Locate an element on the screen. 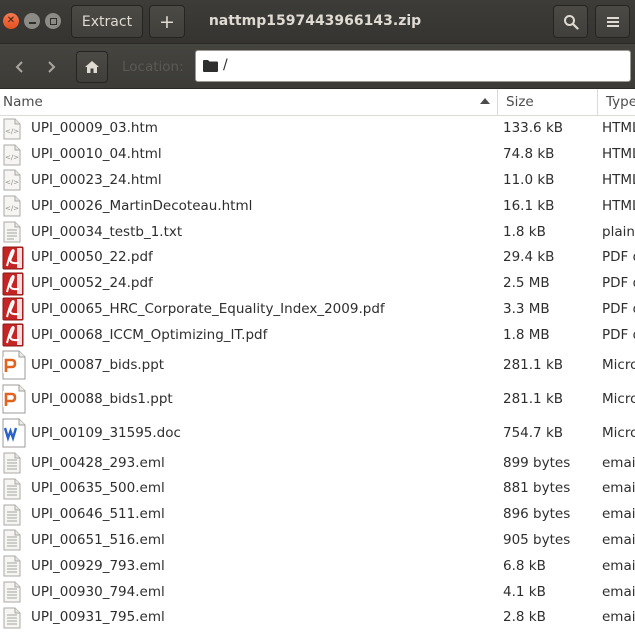  file-name: UPI_00931_795.eml is located at coordinates (98, 617).